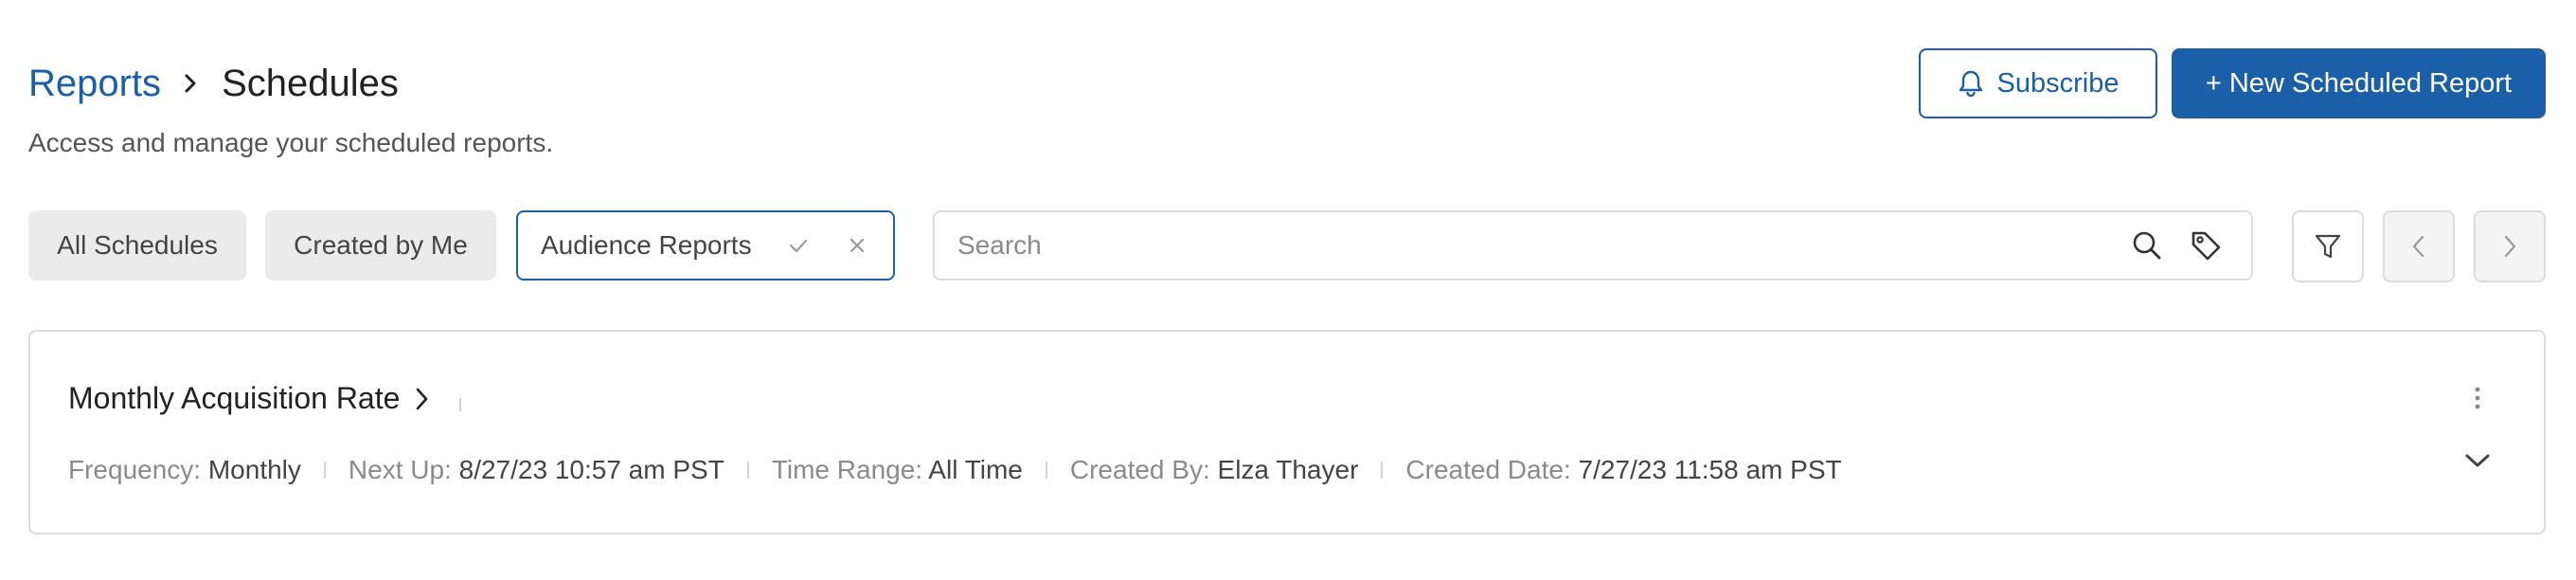 This screenshot has height=580, width=2576. I want to click on tag-icon, so click(2205, 245).